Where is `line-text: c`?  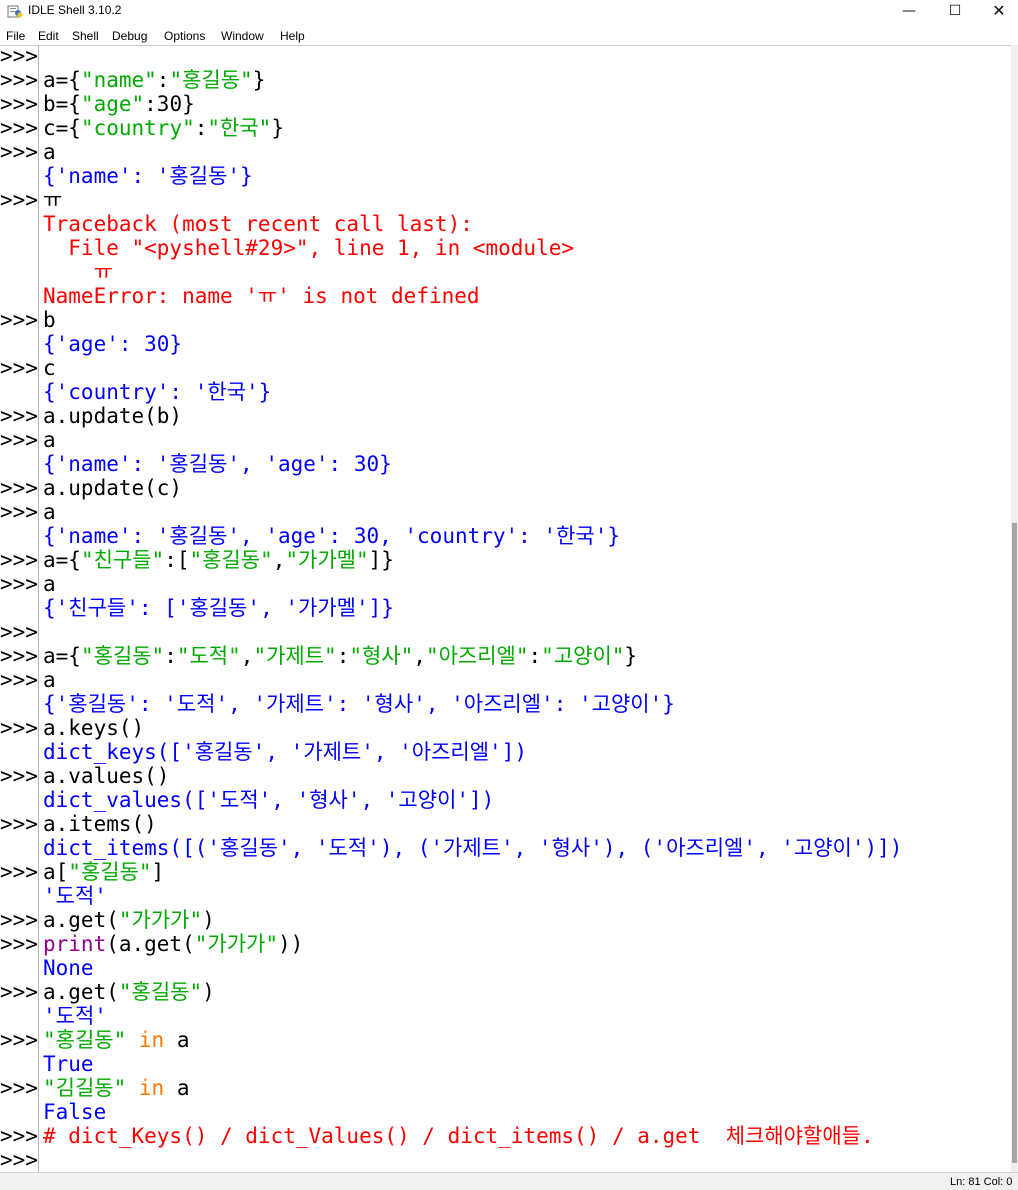 line-text: c is located at coordinates (49, 368).